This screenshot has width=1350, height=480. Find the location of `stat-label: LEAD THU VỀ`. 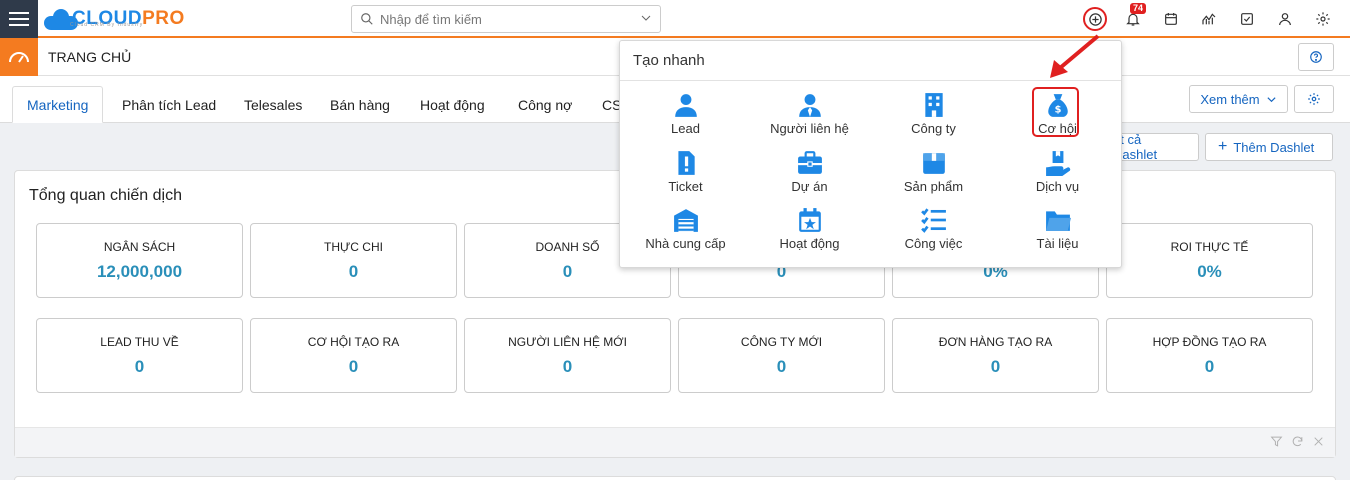

stat-label: LEAD THU VỀ is located at coordinates (139, 342).